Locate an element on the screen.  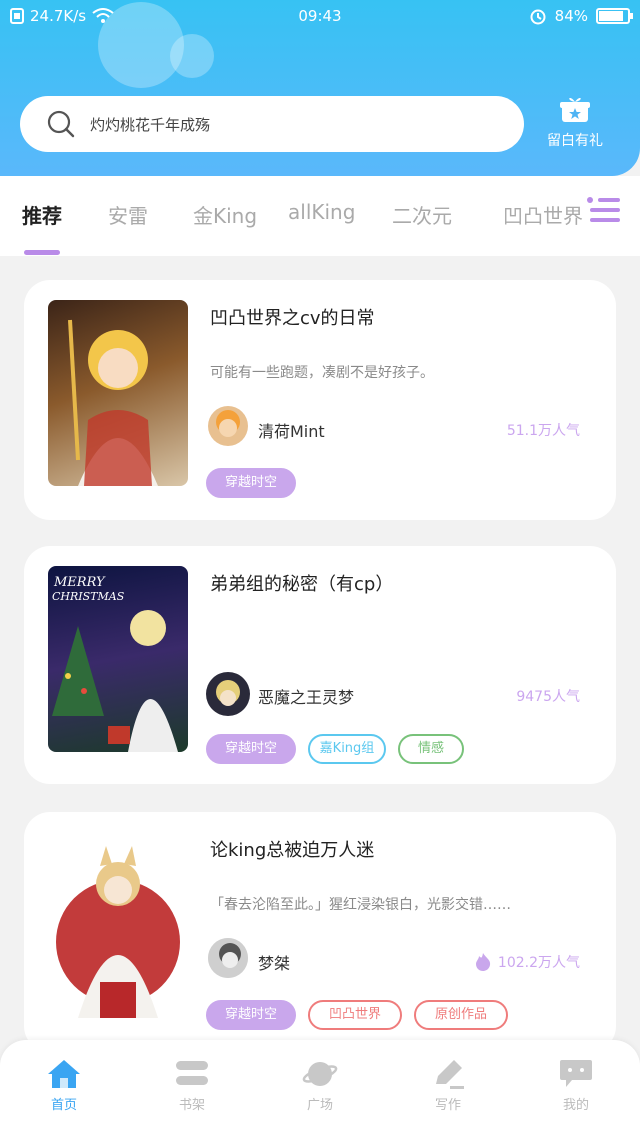
bottom-navigation: 首页 书架 广场 写作 我的 is located at coordinates (320, 1089).